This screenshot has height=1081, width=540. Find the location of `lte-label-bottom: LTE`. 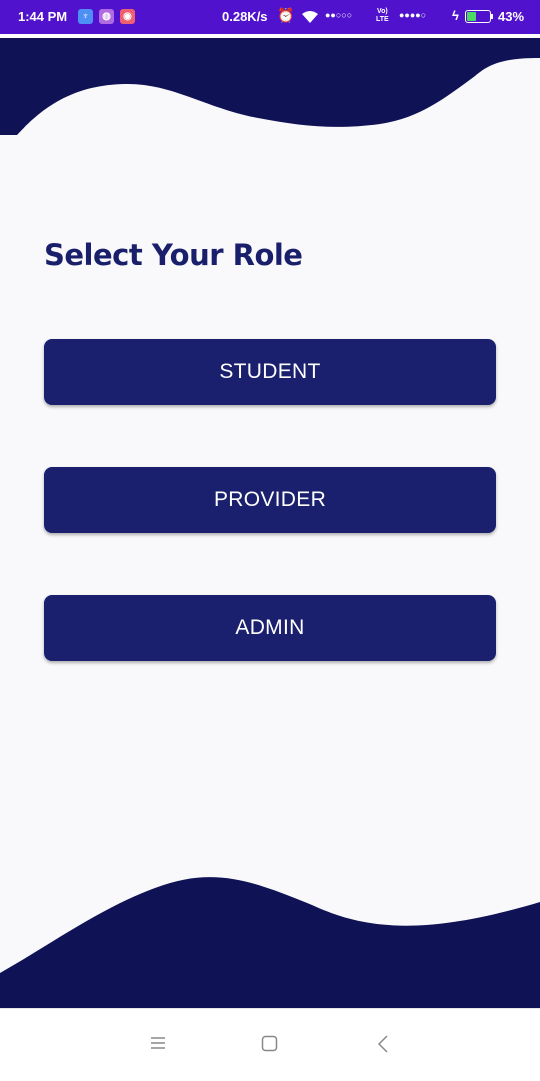

lte-label-bottom: LTE is located at coordinates (382, 19).